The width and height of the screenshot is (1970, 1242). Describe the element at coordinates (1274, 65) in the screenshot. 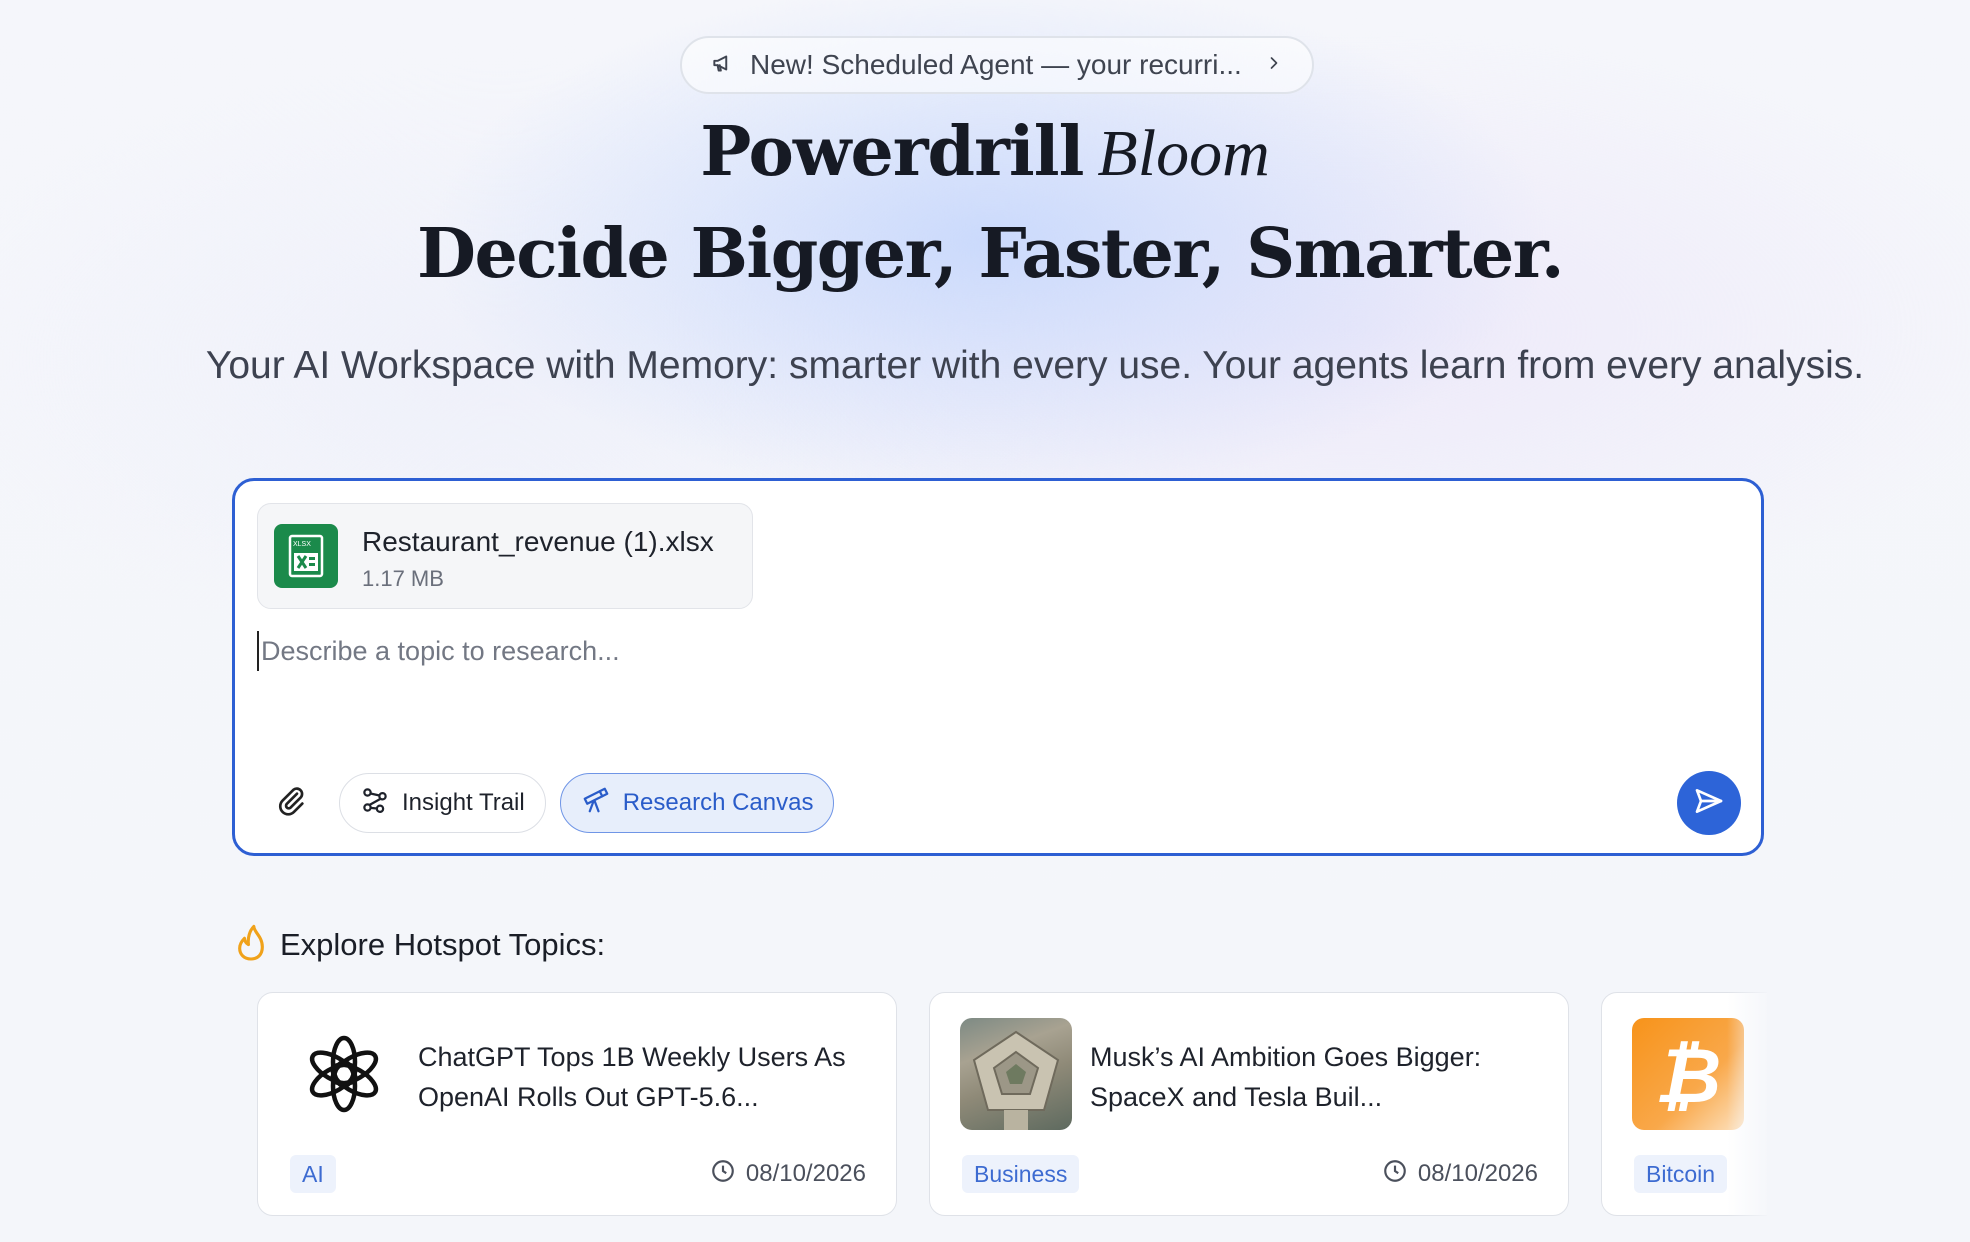

I see `chevron-right-icon` at that location.